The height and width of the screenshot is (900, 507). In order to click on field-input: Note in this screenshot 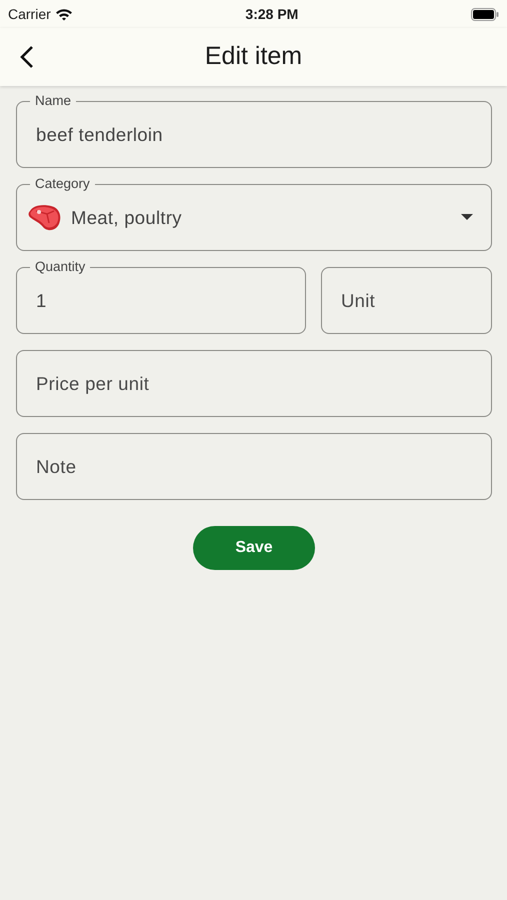, I will do `click(254, 466)`.